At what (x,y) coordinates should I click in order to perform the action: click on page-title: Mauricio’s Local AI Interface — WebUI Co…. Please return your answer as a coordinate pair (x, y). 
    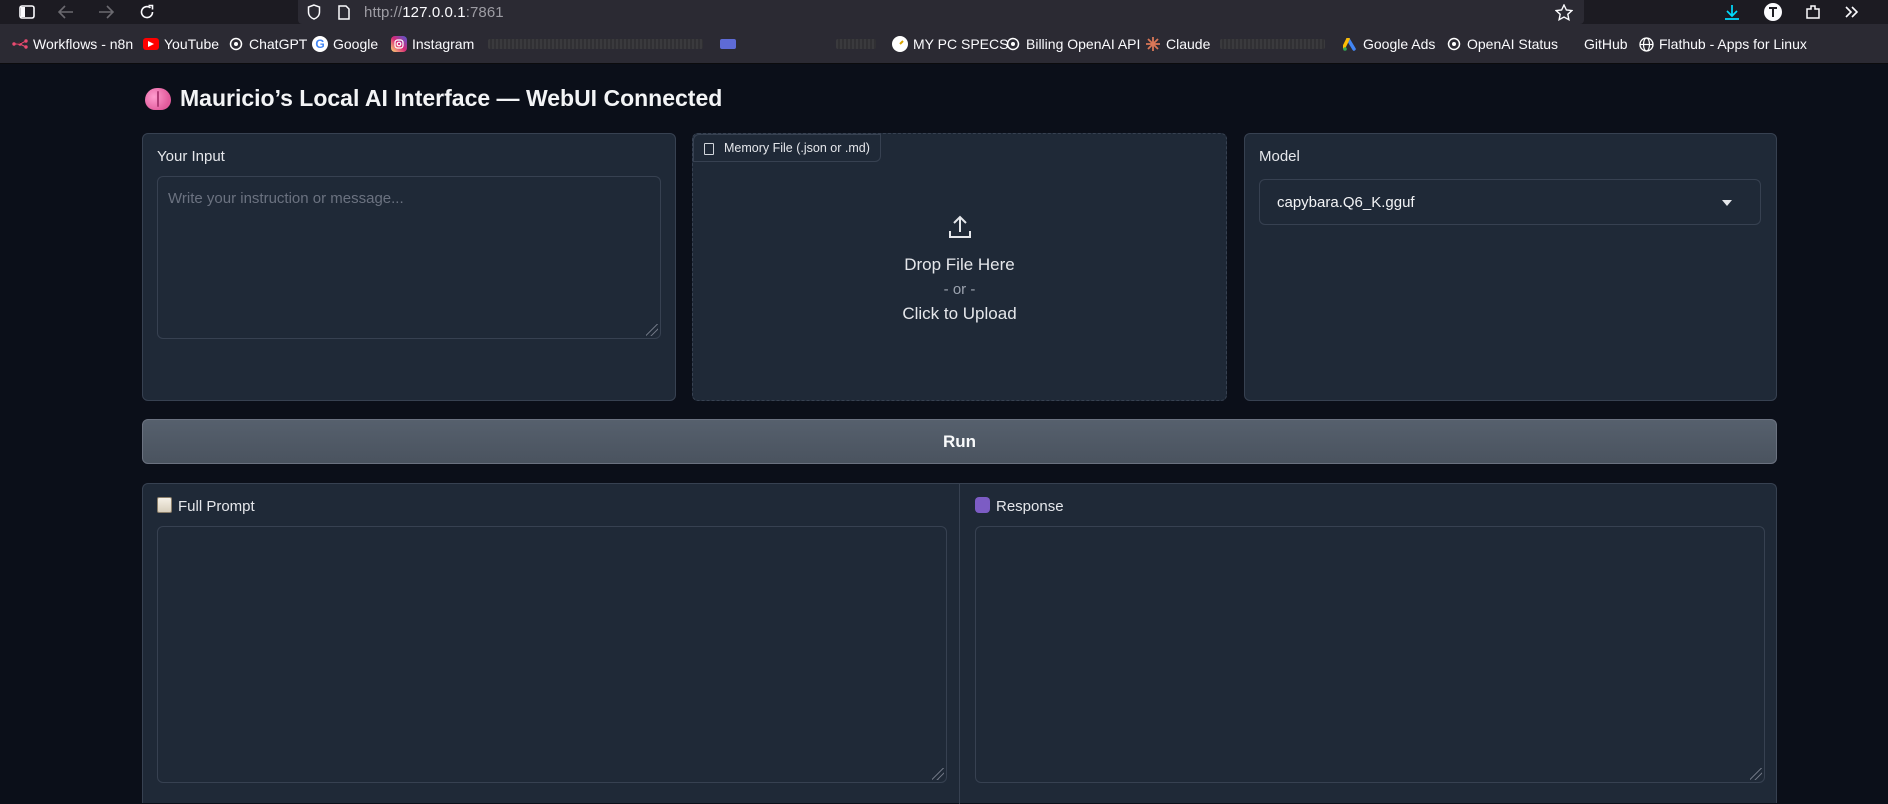
    Looking at the image, I should click on (433, 98).